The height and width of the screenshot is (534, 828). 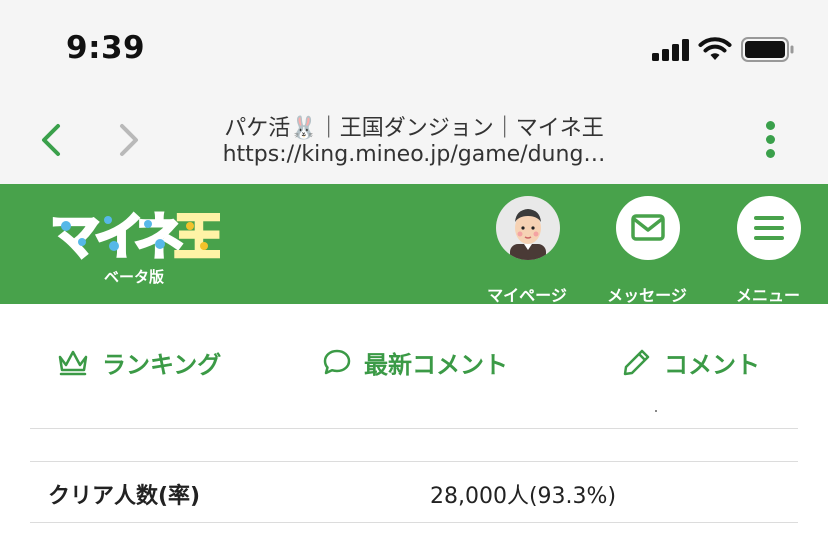 What do you see at coordinates (523, 496) in the screenshot?
I see `clear-count-value: 28,000人(93.3%)` at bounding box center [523, 496].